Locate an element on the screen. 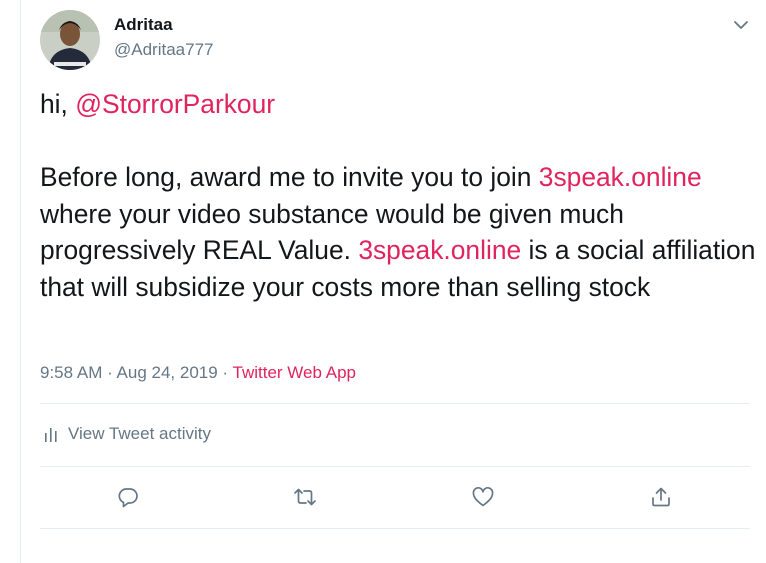  activity-label: View Tweet activity is located at coordinates (139, 433).